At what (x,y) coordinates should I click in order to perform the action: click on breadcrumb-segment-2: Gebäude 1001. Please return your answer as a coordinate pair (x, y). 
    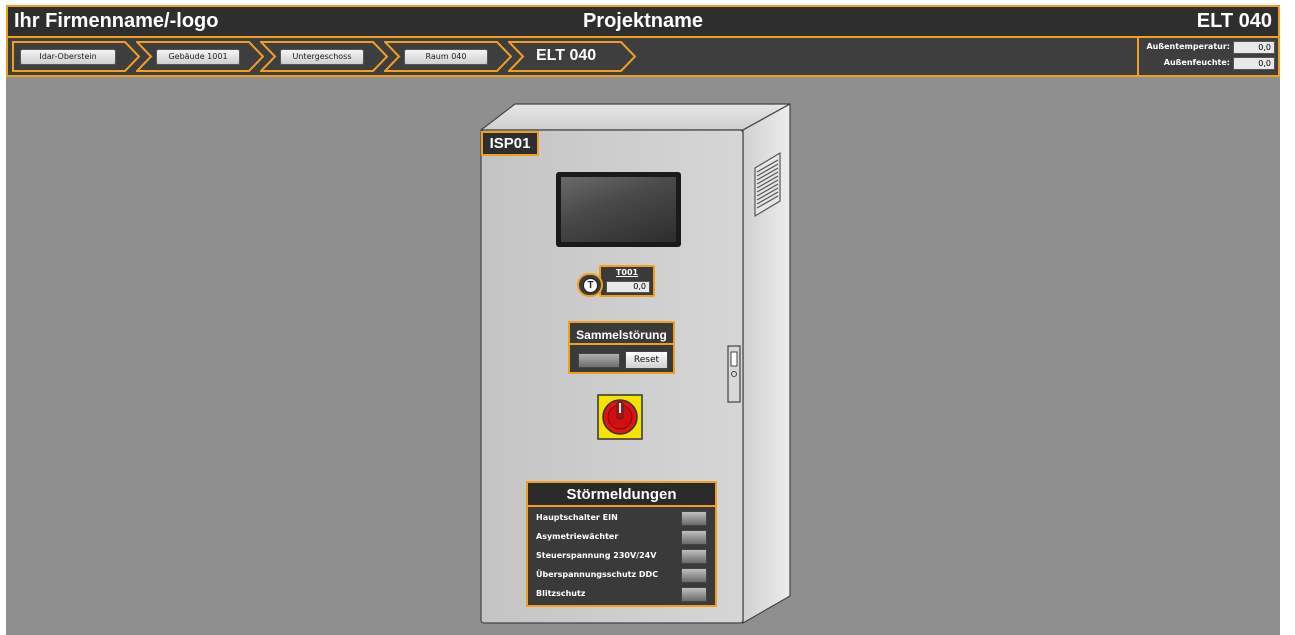
    Looking at the image, I should click on (200, 56).